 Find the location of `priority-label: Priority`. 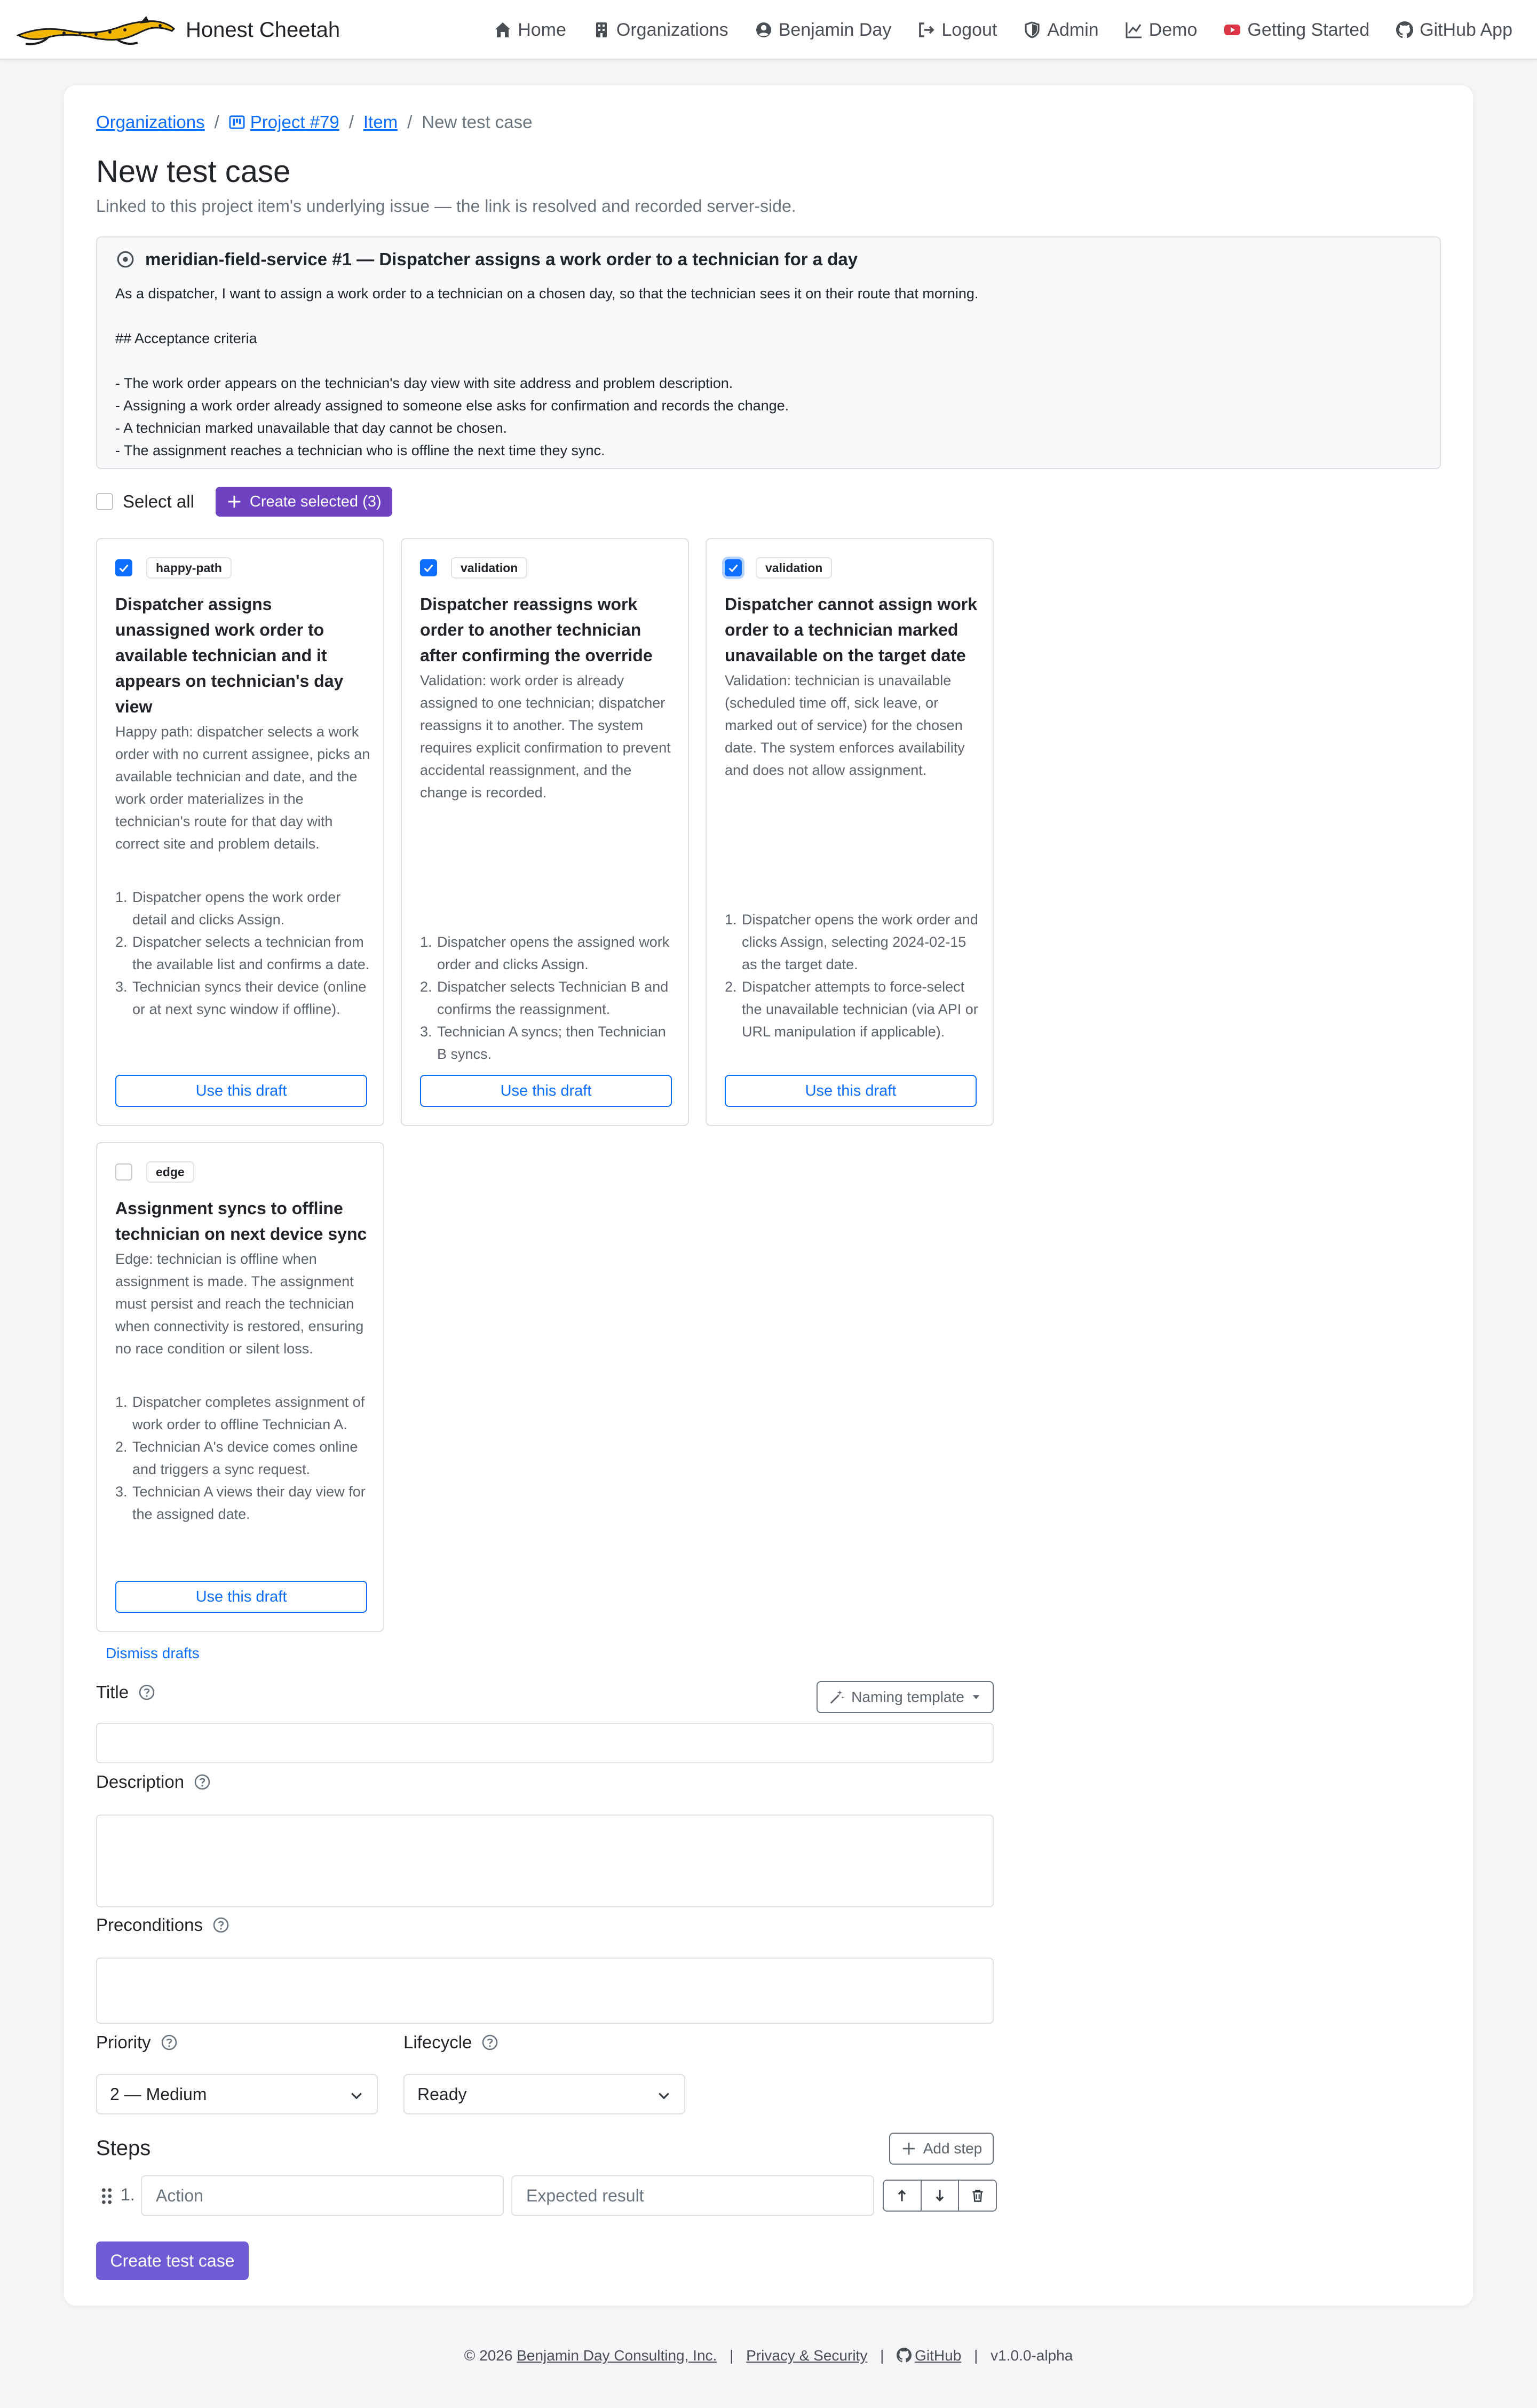

priority-label: Priority is located at coordinates (137, 2042).